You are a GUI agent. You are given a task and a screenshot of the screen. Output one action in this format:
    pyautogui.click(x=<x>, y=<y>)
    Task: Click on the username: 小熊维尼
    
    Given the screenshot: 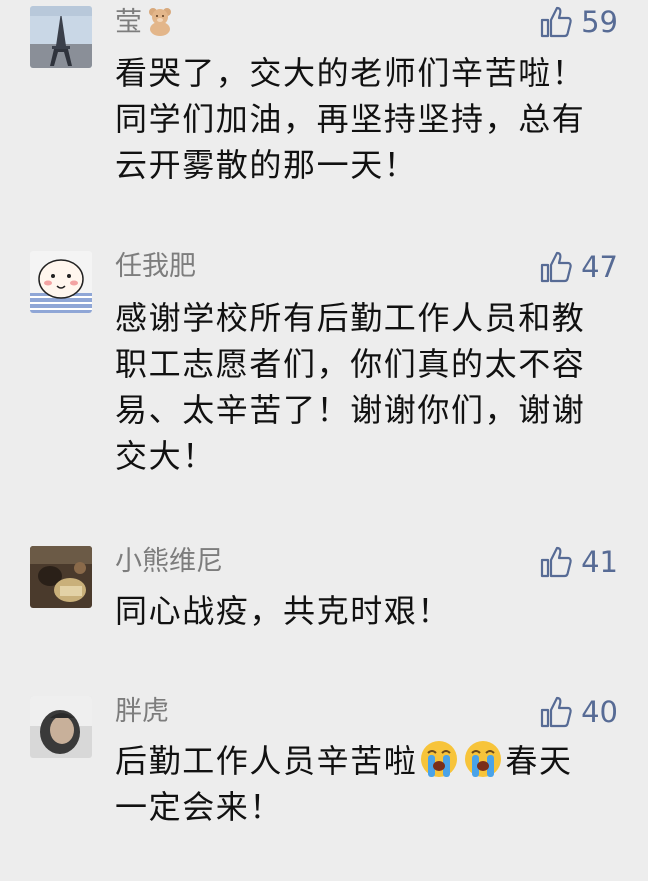 What is the action you would take?
    pyautogui.click(x=169, y=562)
    